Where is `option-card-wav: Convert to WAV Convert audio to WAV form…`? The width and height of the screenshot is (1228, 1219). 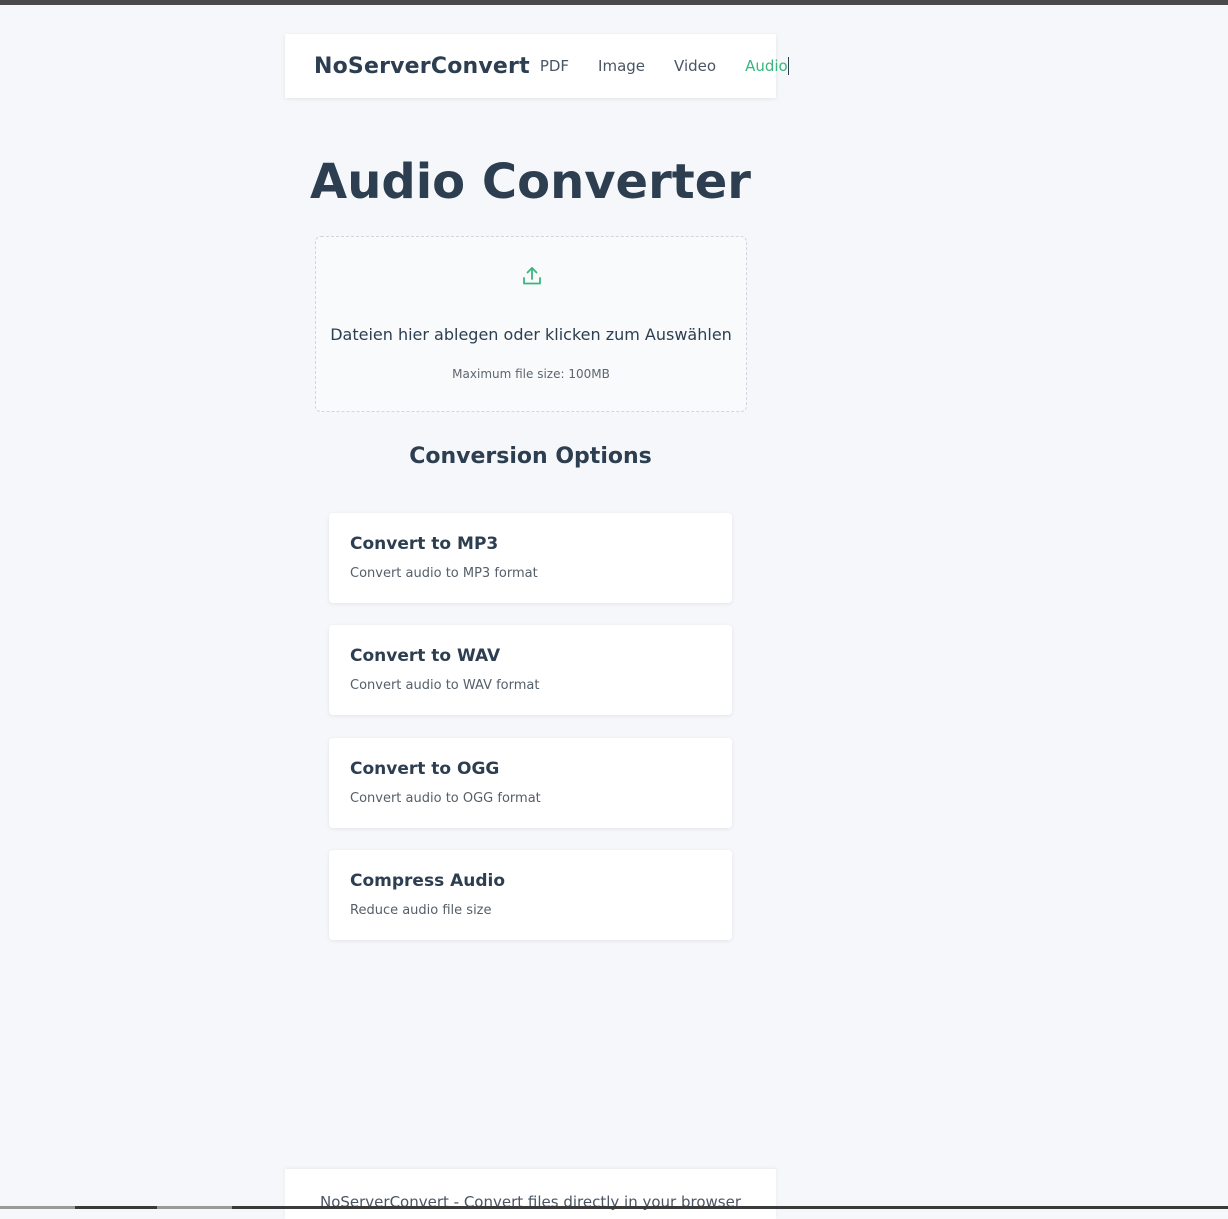 option-card-wav: Convert to WAV Convert audio to WAV form… is located at coordinates (530, 670).